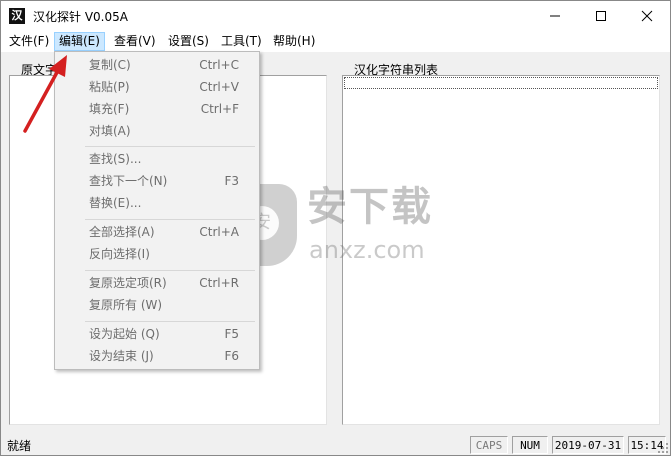 The width and height of the screenshot is (671, 456). I want to click on app-logo-icon: 汉, so click(17, 16).